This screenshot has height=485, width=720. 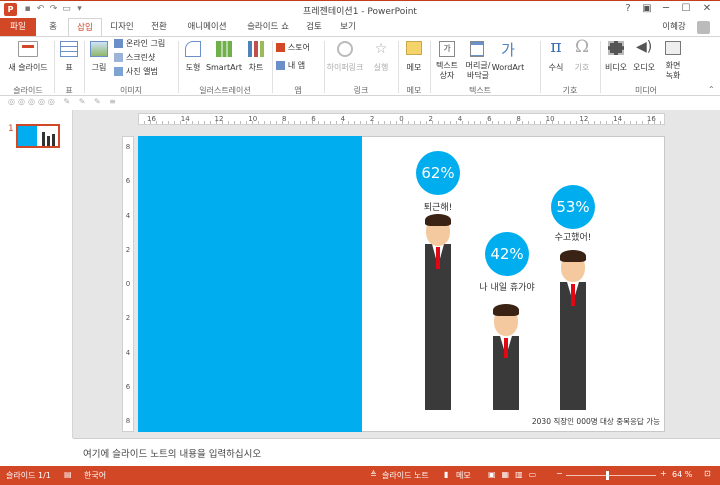 I want to click on screenshot-button: 스크린샷, so click(x=145, y=59).